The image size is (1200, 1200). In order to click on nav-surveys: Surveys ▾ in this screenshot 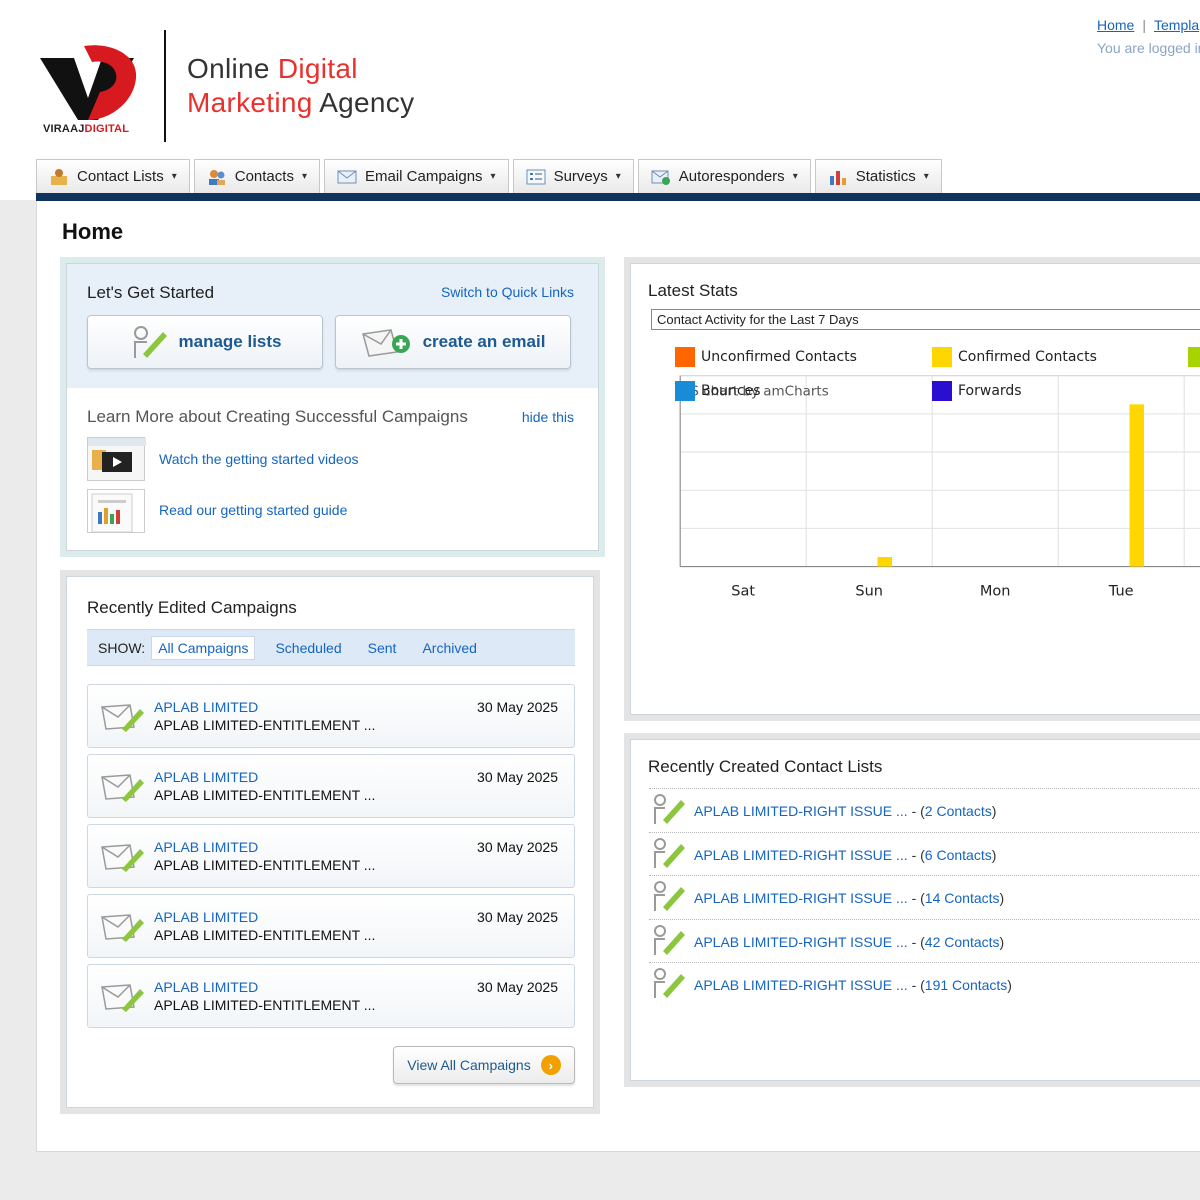, I will do `click(573, 176)`.